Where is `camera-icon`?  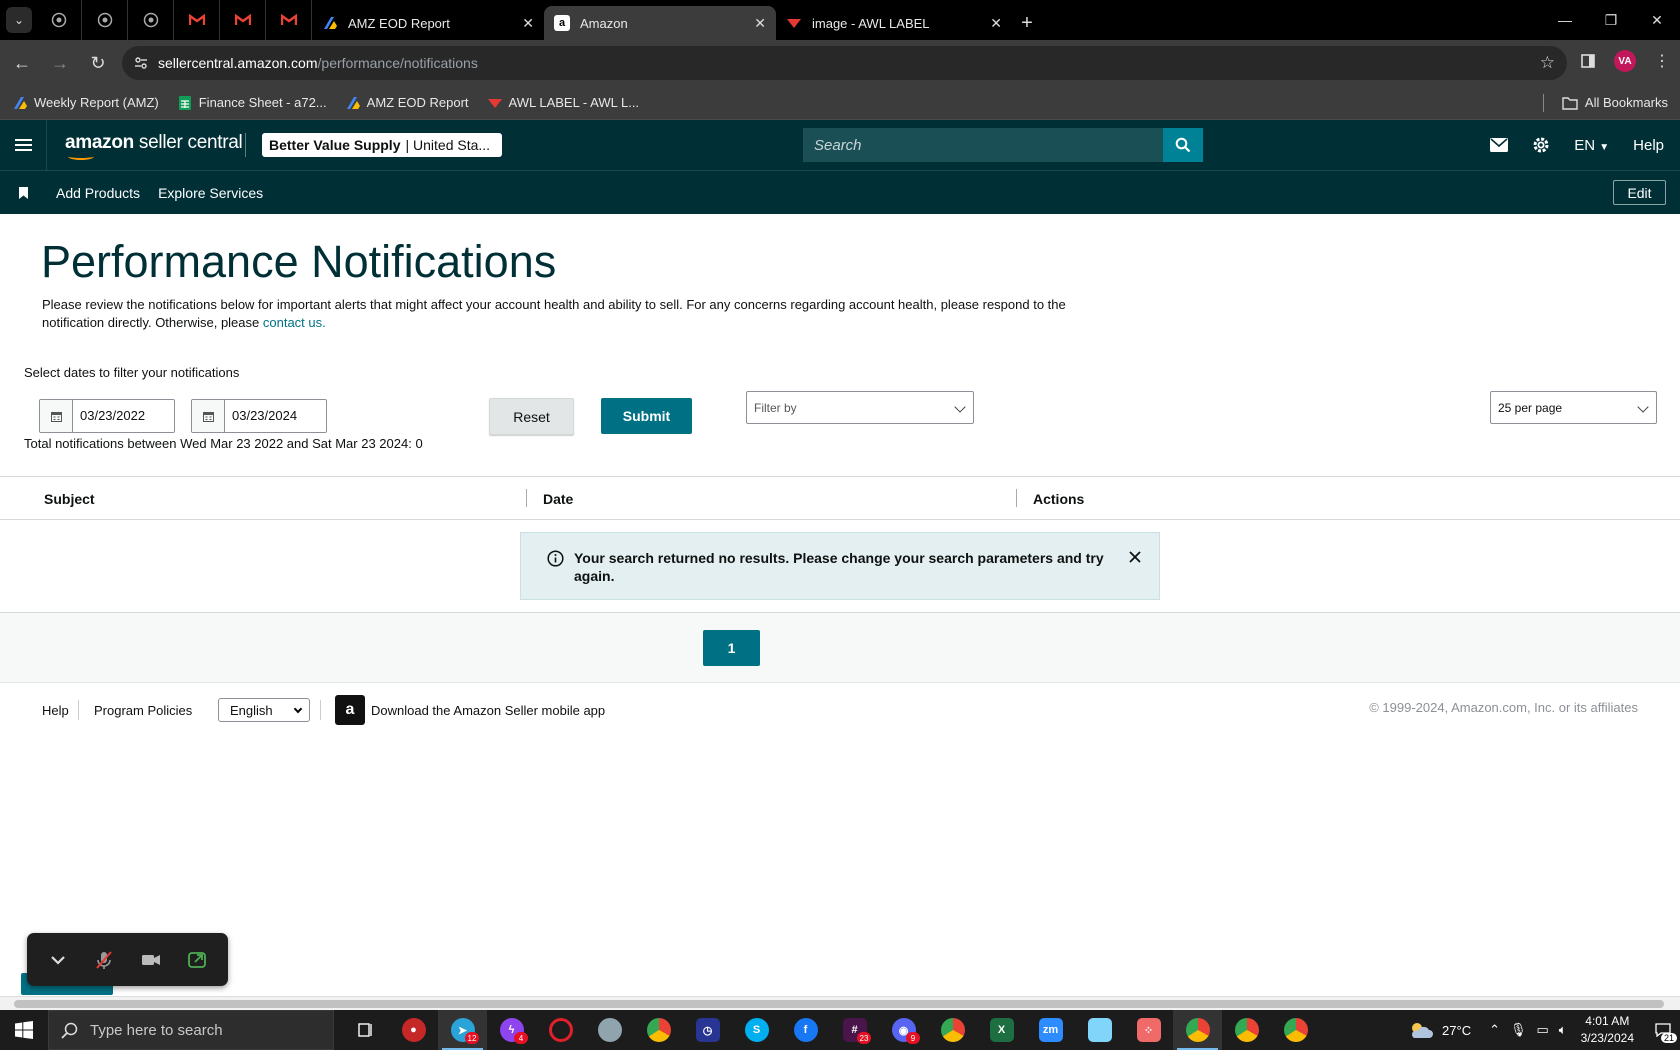 camera-icon is located at coordinates (151, 960).